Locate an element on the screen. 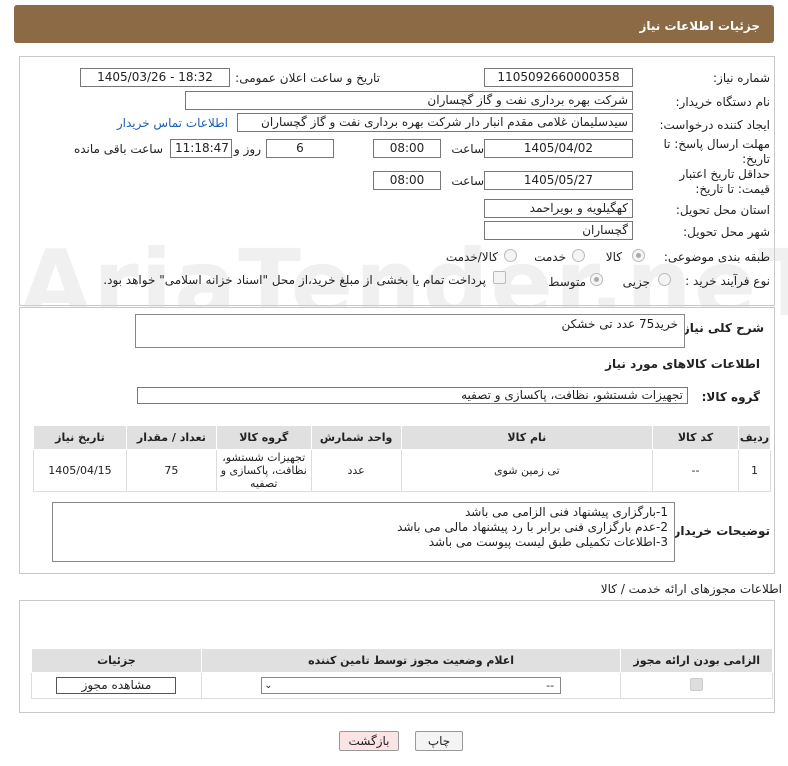 This screenshot has width=788, height=766. print-button: چاپ is located at coordinates (439, 741).